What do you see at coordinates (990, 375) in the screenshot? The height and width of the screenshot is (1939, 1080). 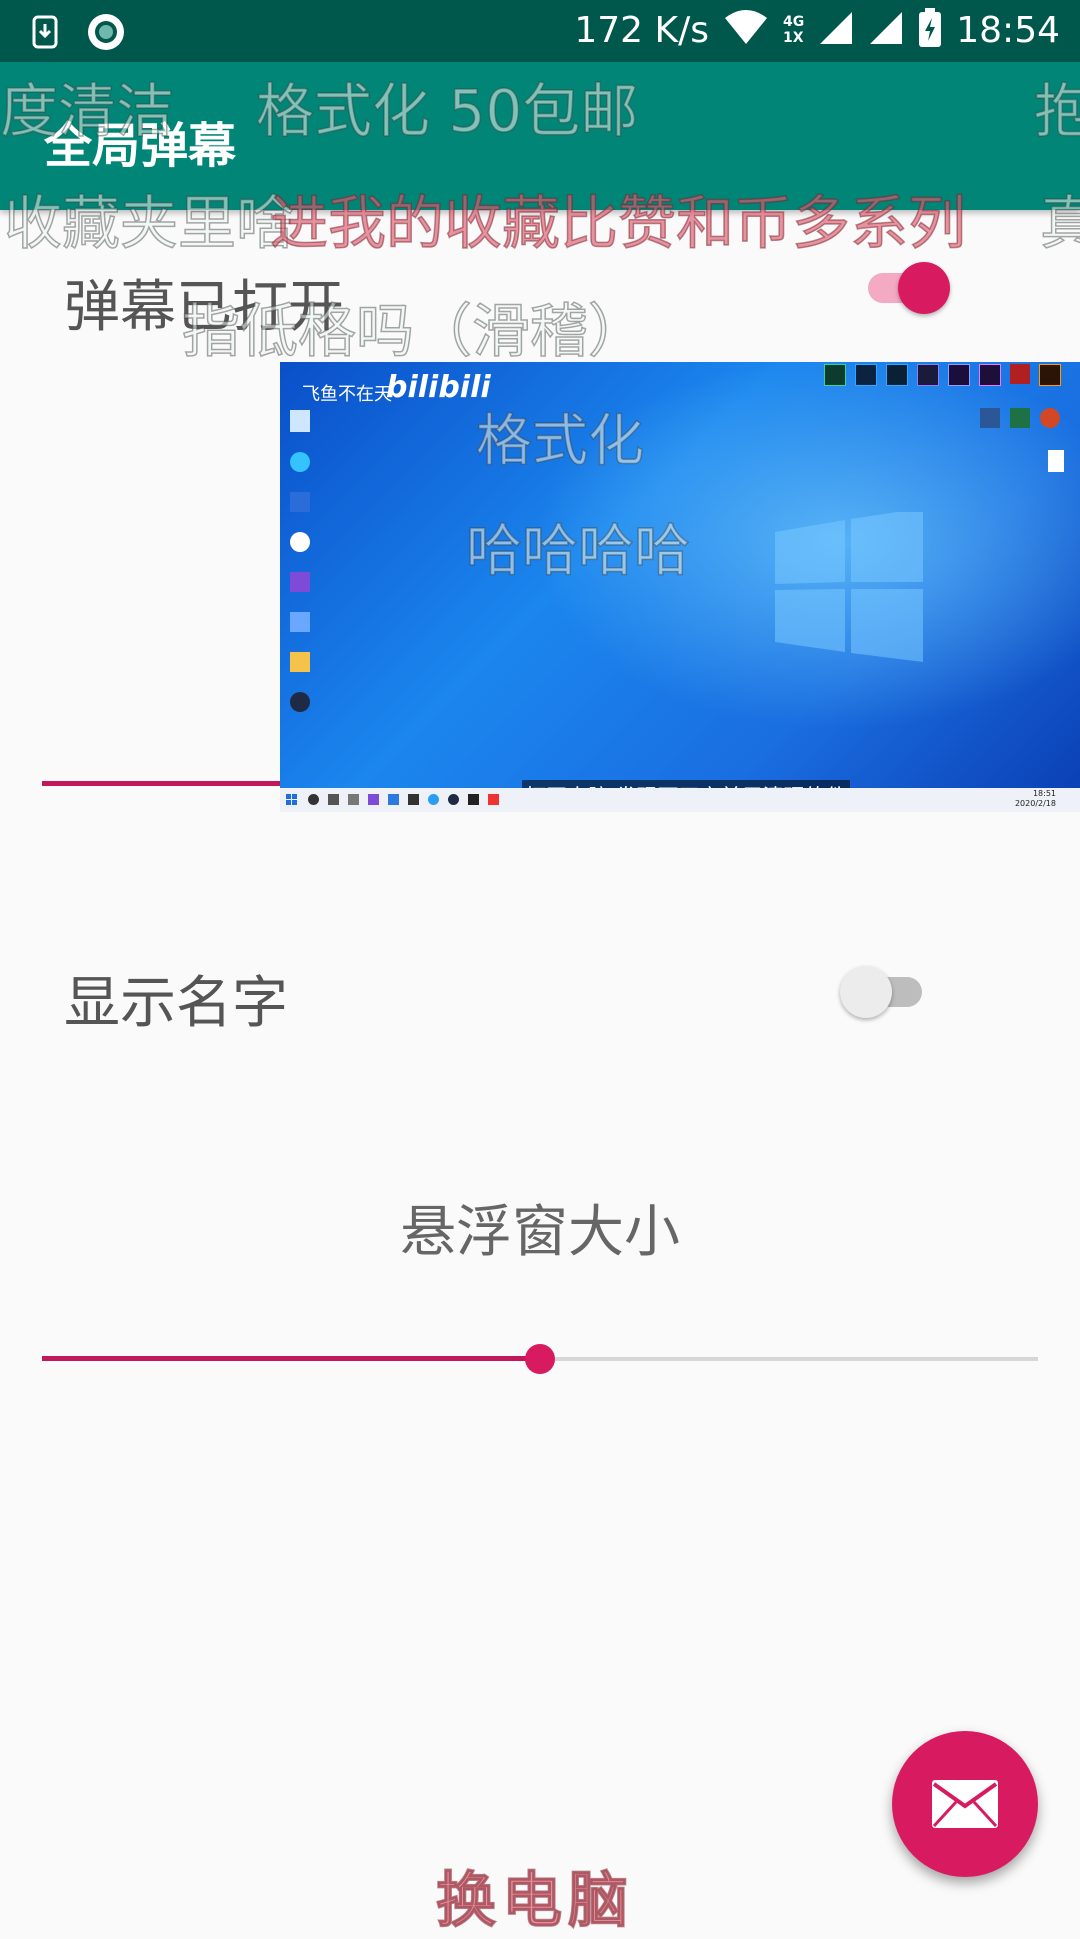 I see `premiere-icon` at bounding box center [990, 375].